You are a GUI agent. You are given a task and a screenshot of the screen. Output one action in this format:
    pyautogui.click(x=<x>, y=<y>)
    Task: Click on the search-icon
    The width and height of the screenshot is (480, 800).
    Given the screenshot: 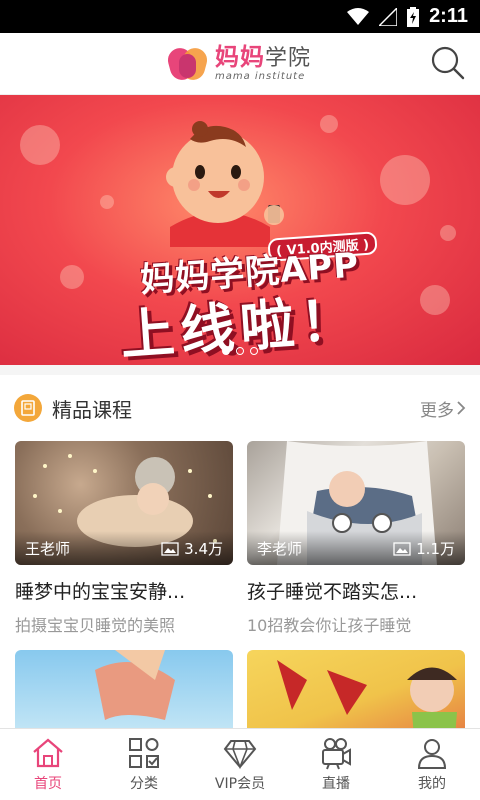 What is the action you would take?
    pyautogui.click(x=448, y=63)
    